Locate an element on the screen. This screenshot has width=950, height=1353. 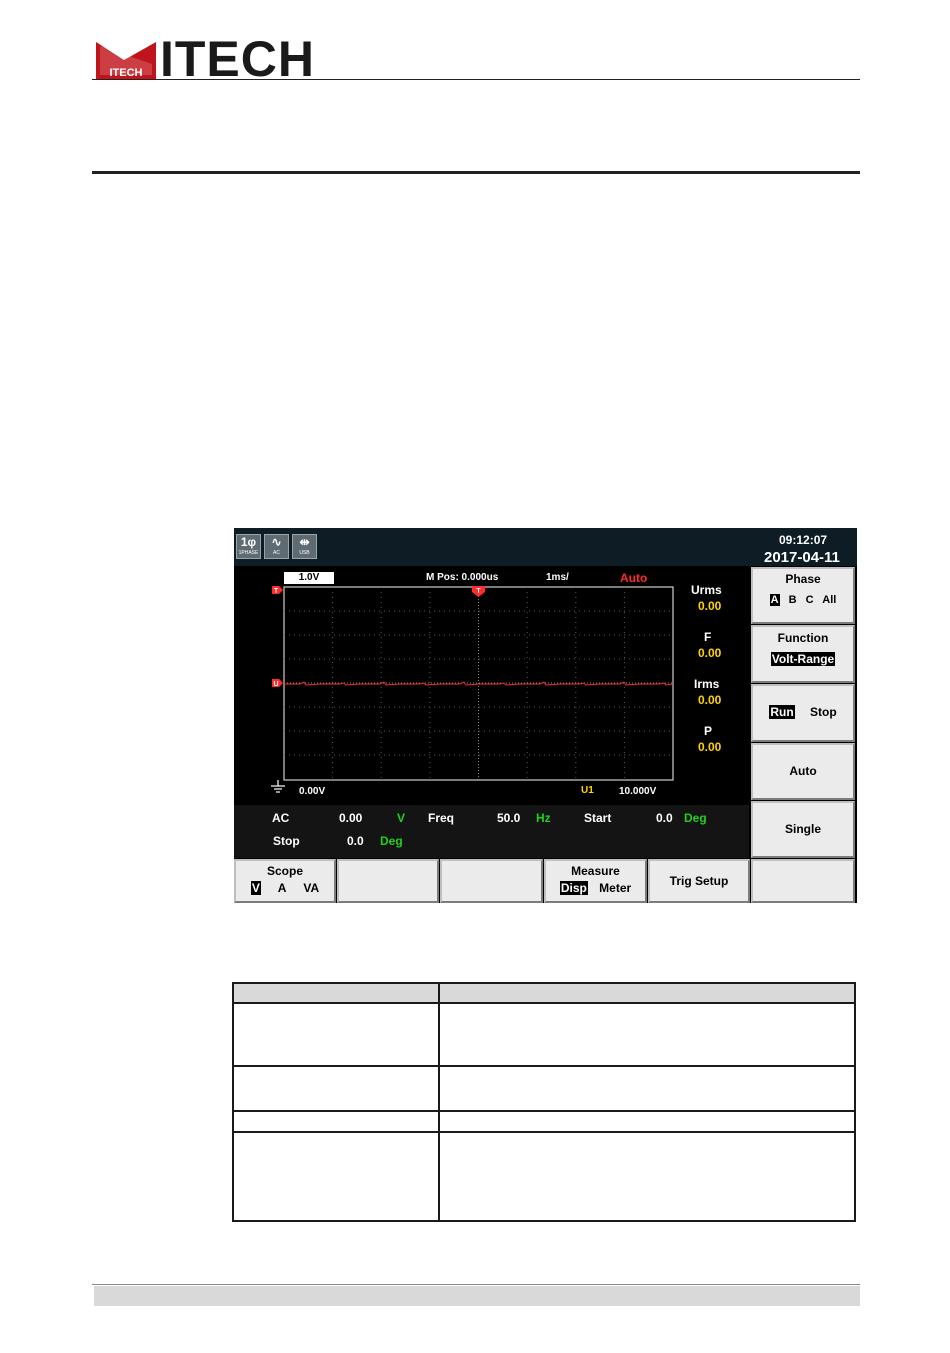
start-label: Start is located at coordinates (598, 818).